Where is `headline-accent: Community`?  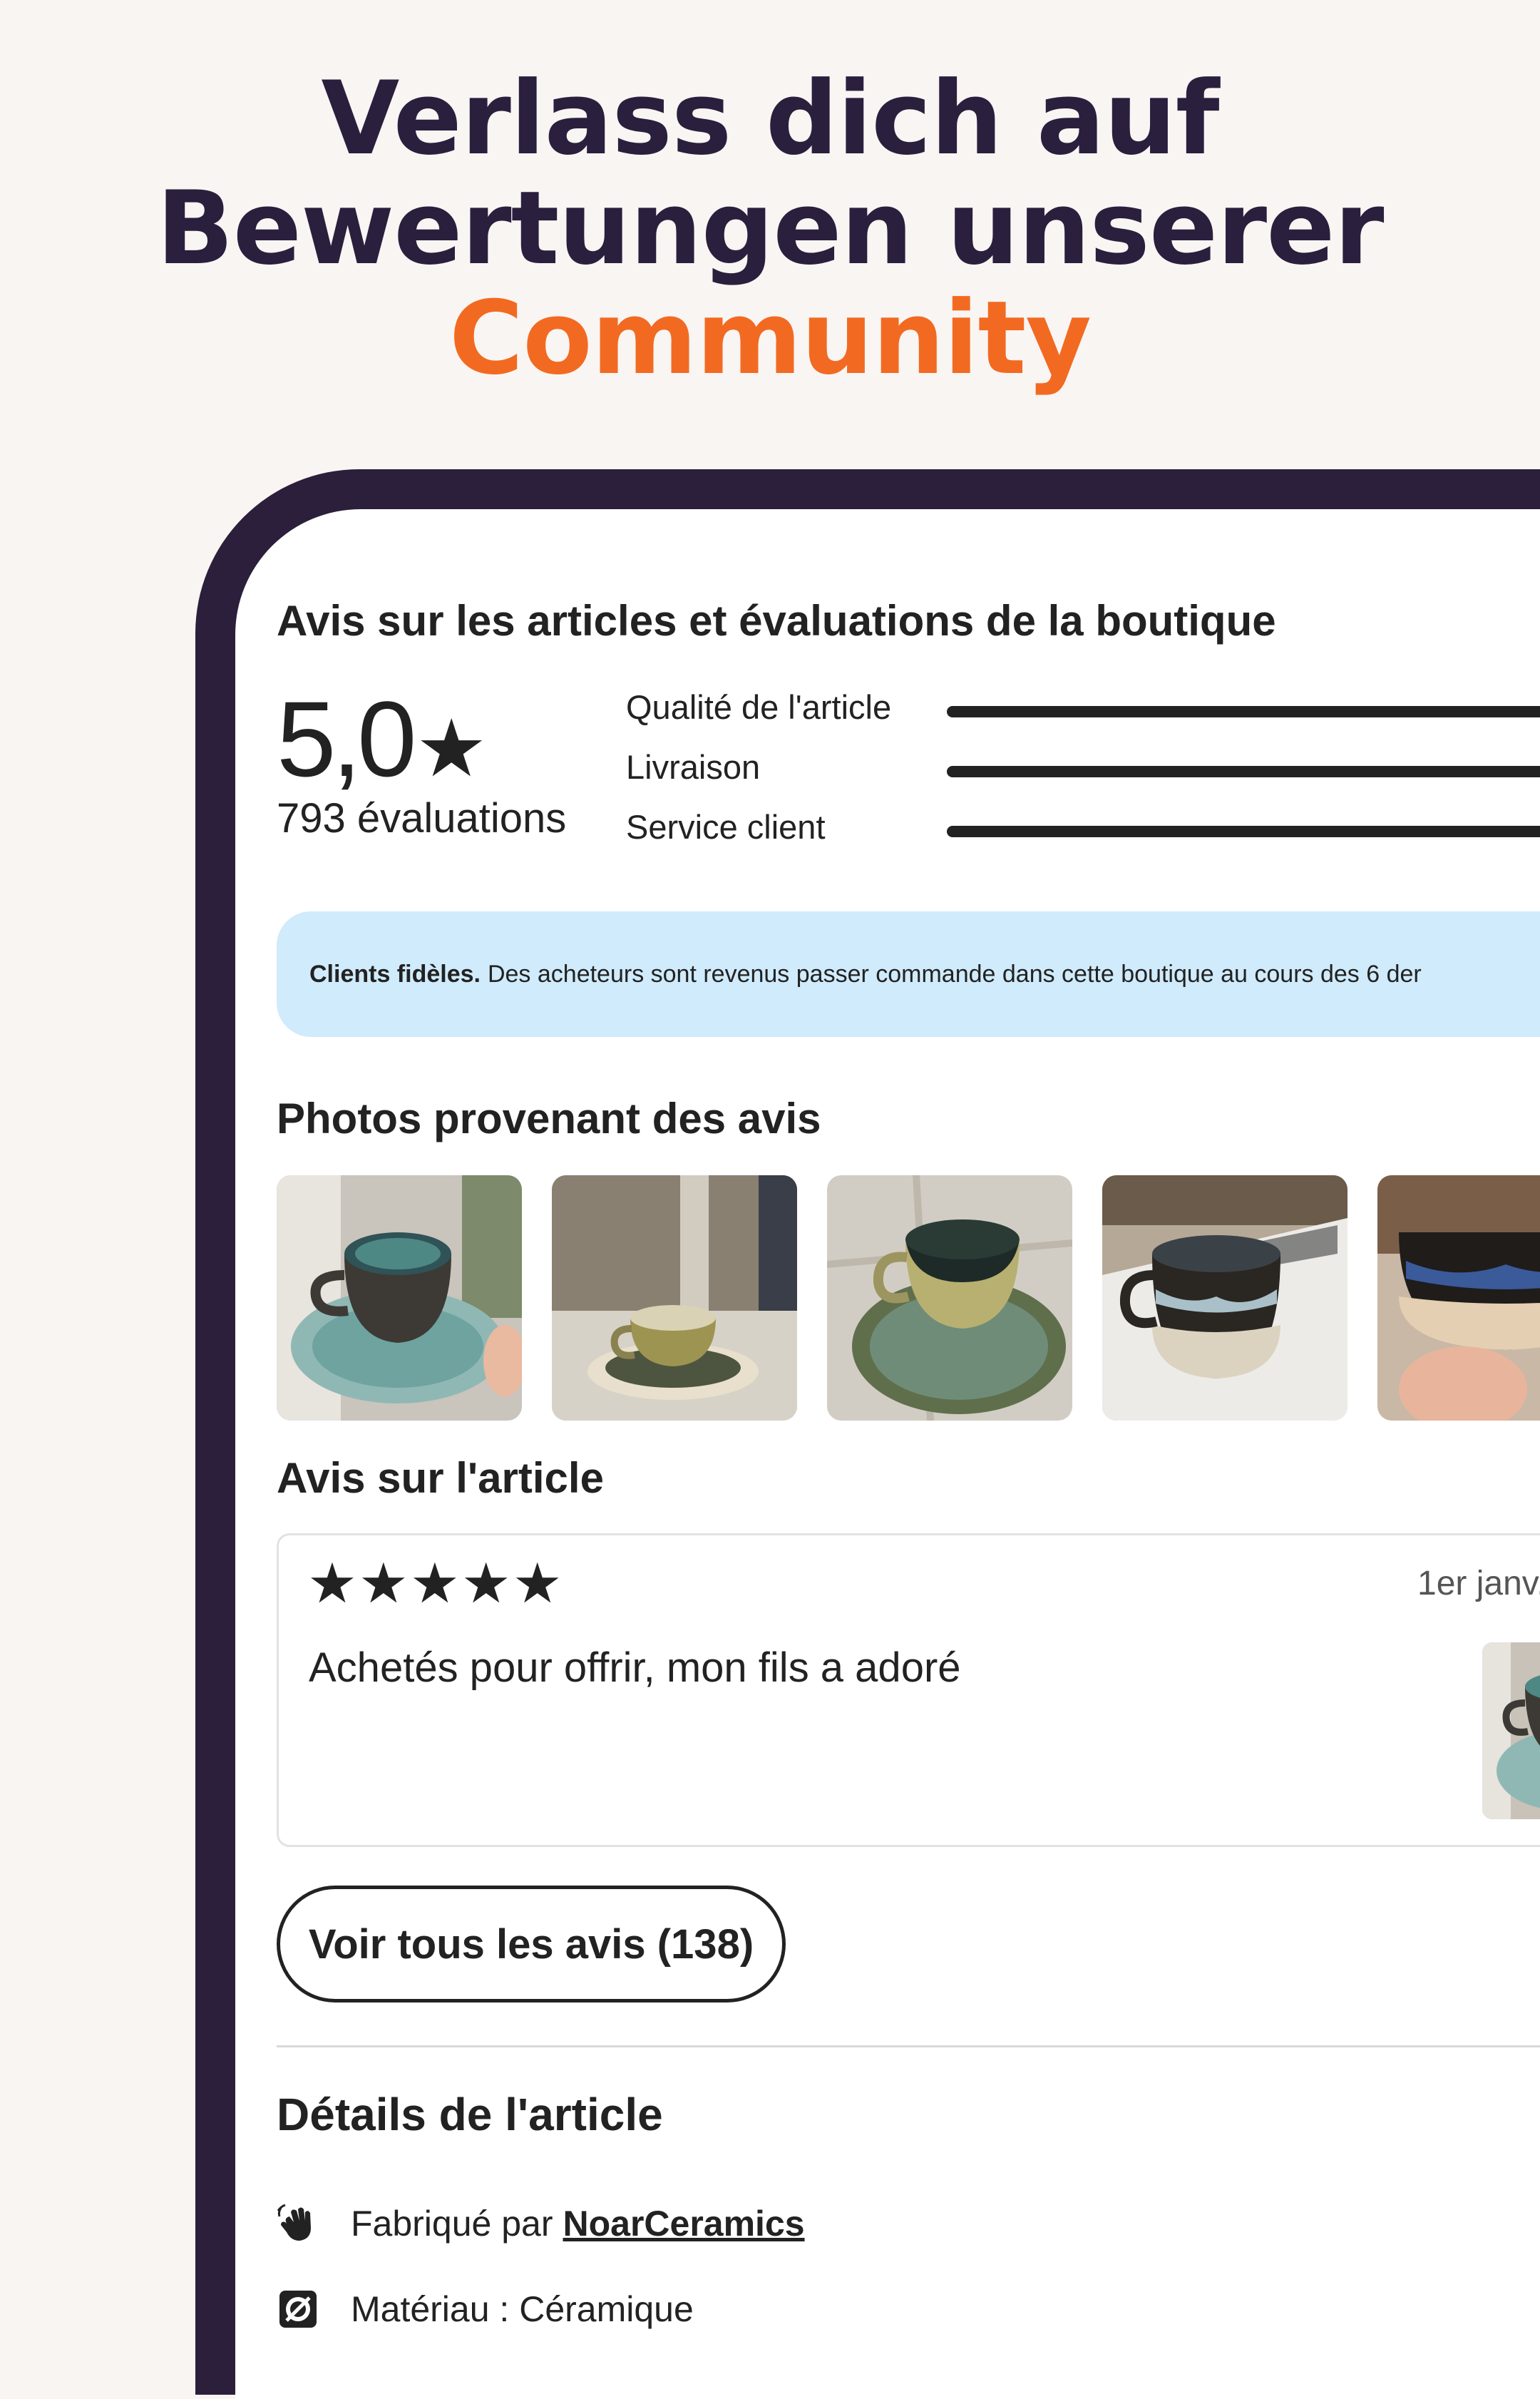
headline-accent: Community is located at coordinates (770, 338).